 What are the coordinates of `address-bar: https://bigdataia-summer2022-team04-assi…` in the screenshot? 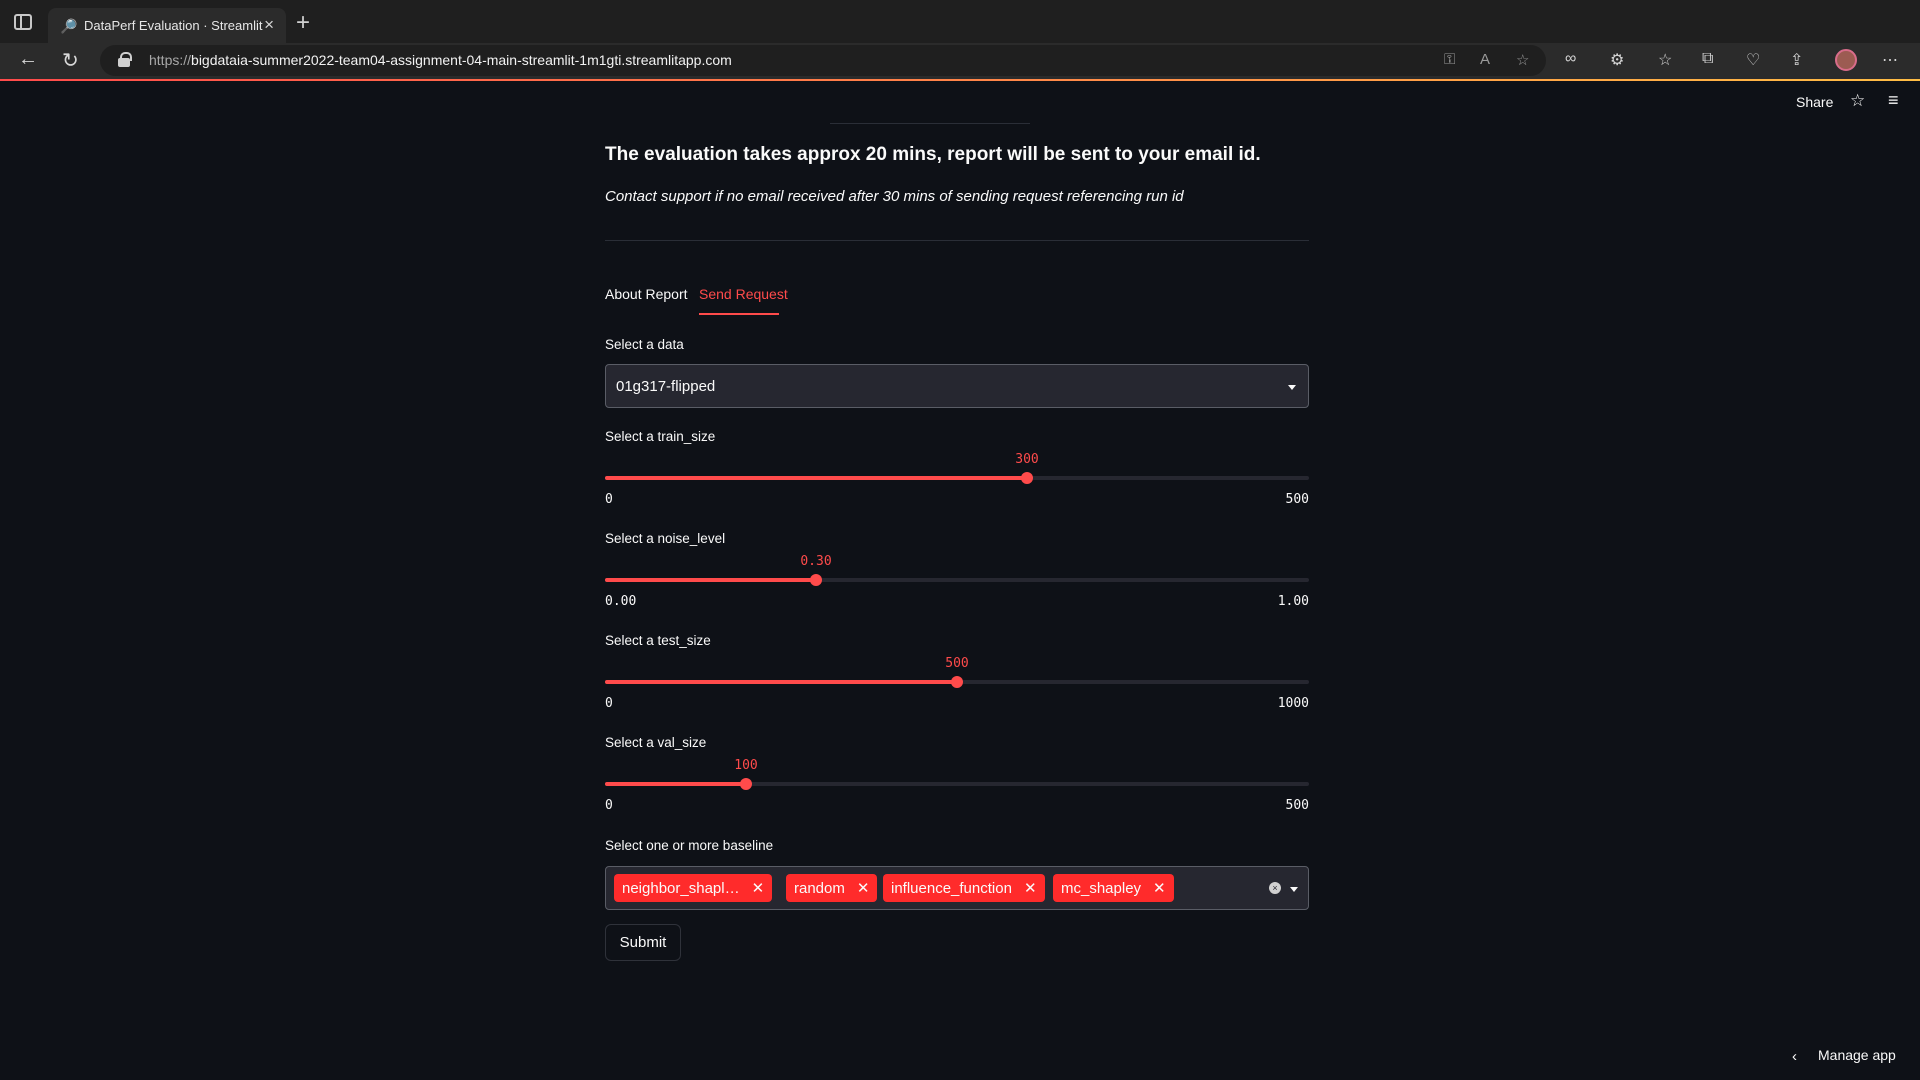 It's located at (823, 60).